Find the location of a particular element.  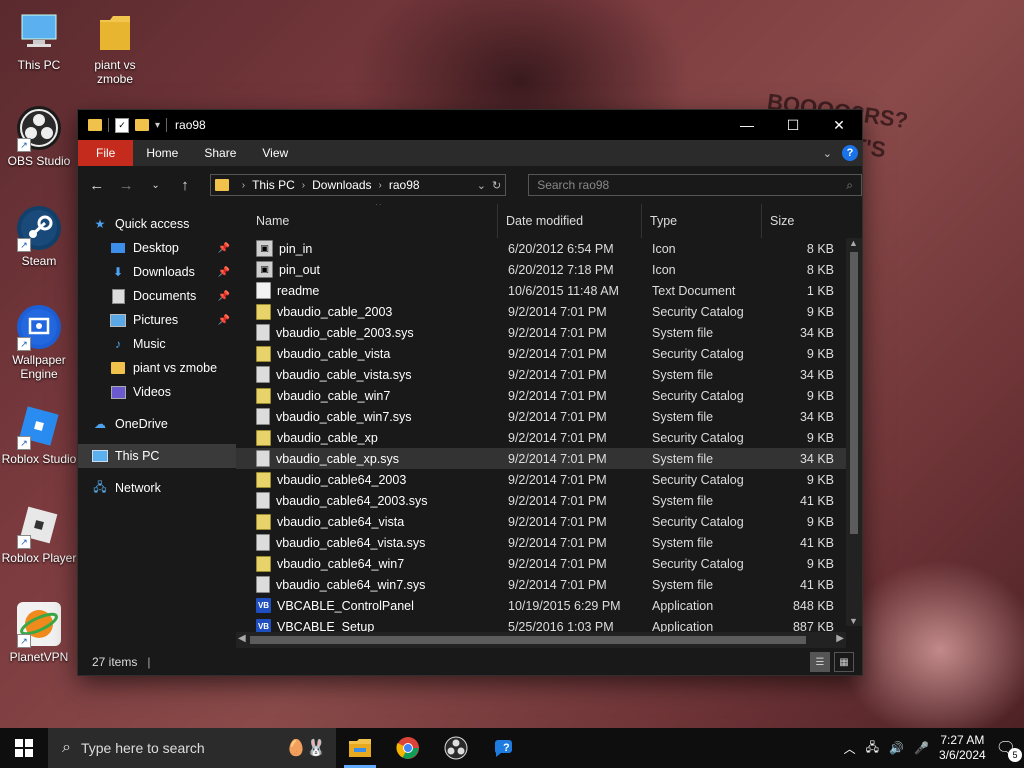

shortcut-arrow-icon: ↗ is located at coordinates (24, 145).